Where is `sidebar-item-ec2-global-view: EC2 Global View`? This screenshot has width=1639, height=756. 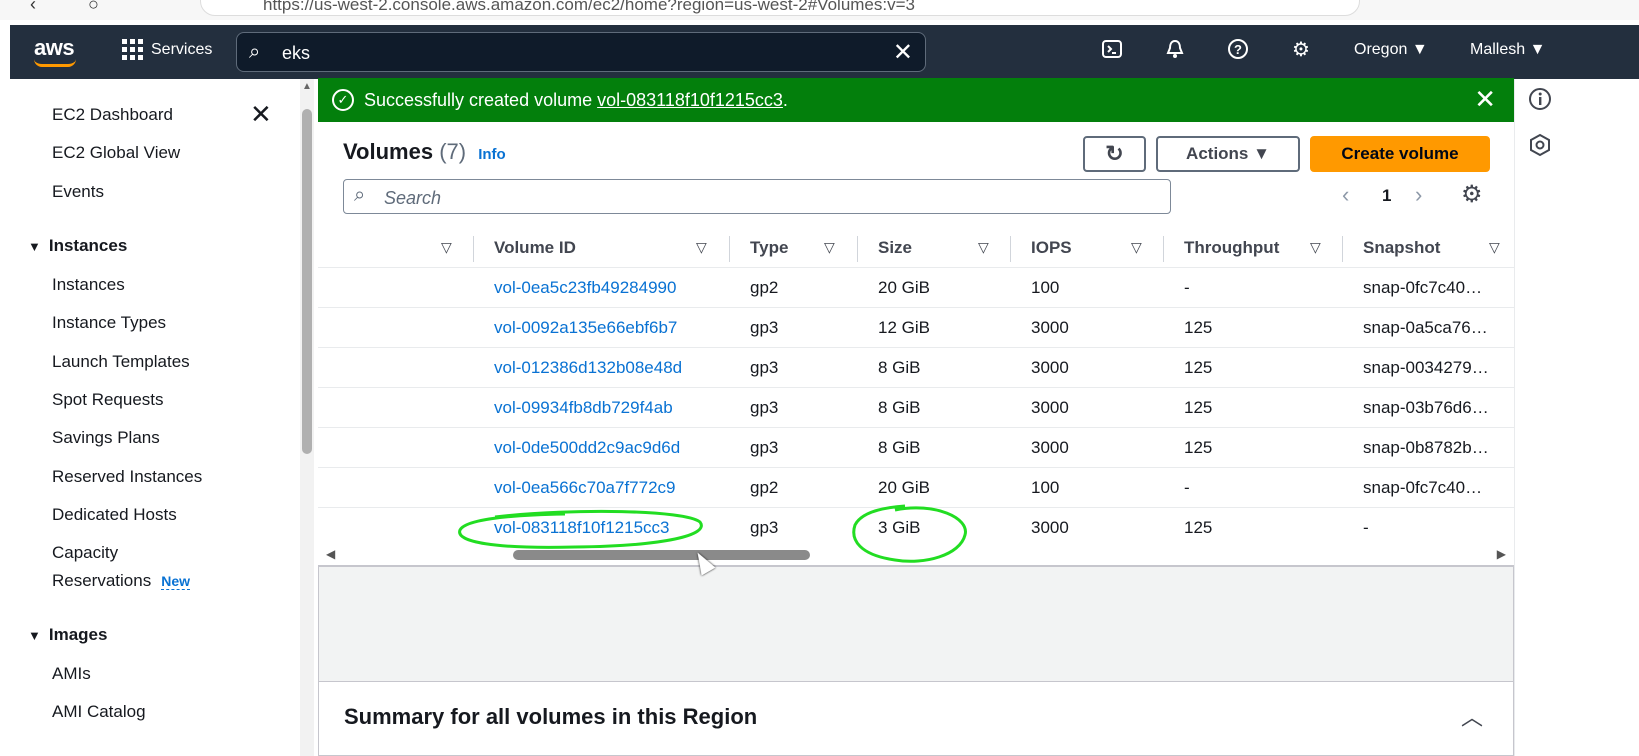 sidebar-item-ec2-global-view: EC2 Global View is located at coordinates (116, 153).